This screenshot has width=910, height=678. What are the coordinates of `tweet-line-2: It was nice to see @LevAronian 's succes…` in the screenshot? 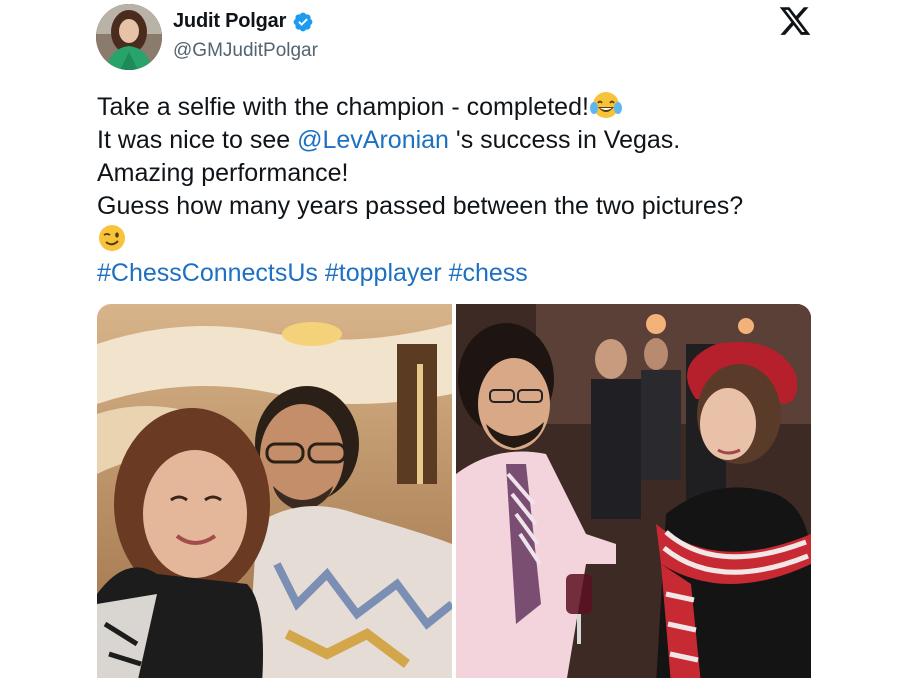 It's located at (477, 140).